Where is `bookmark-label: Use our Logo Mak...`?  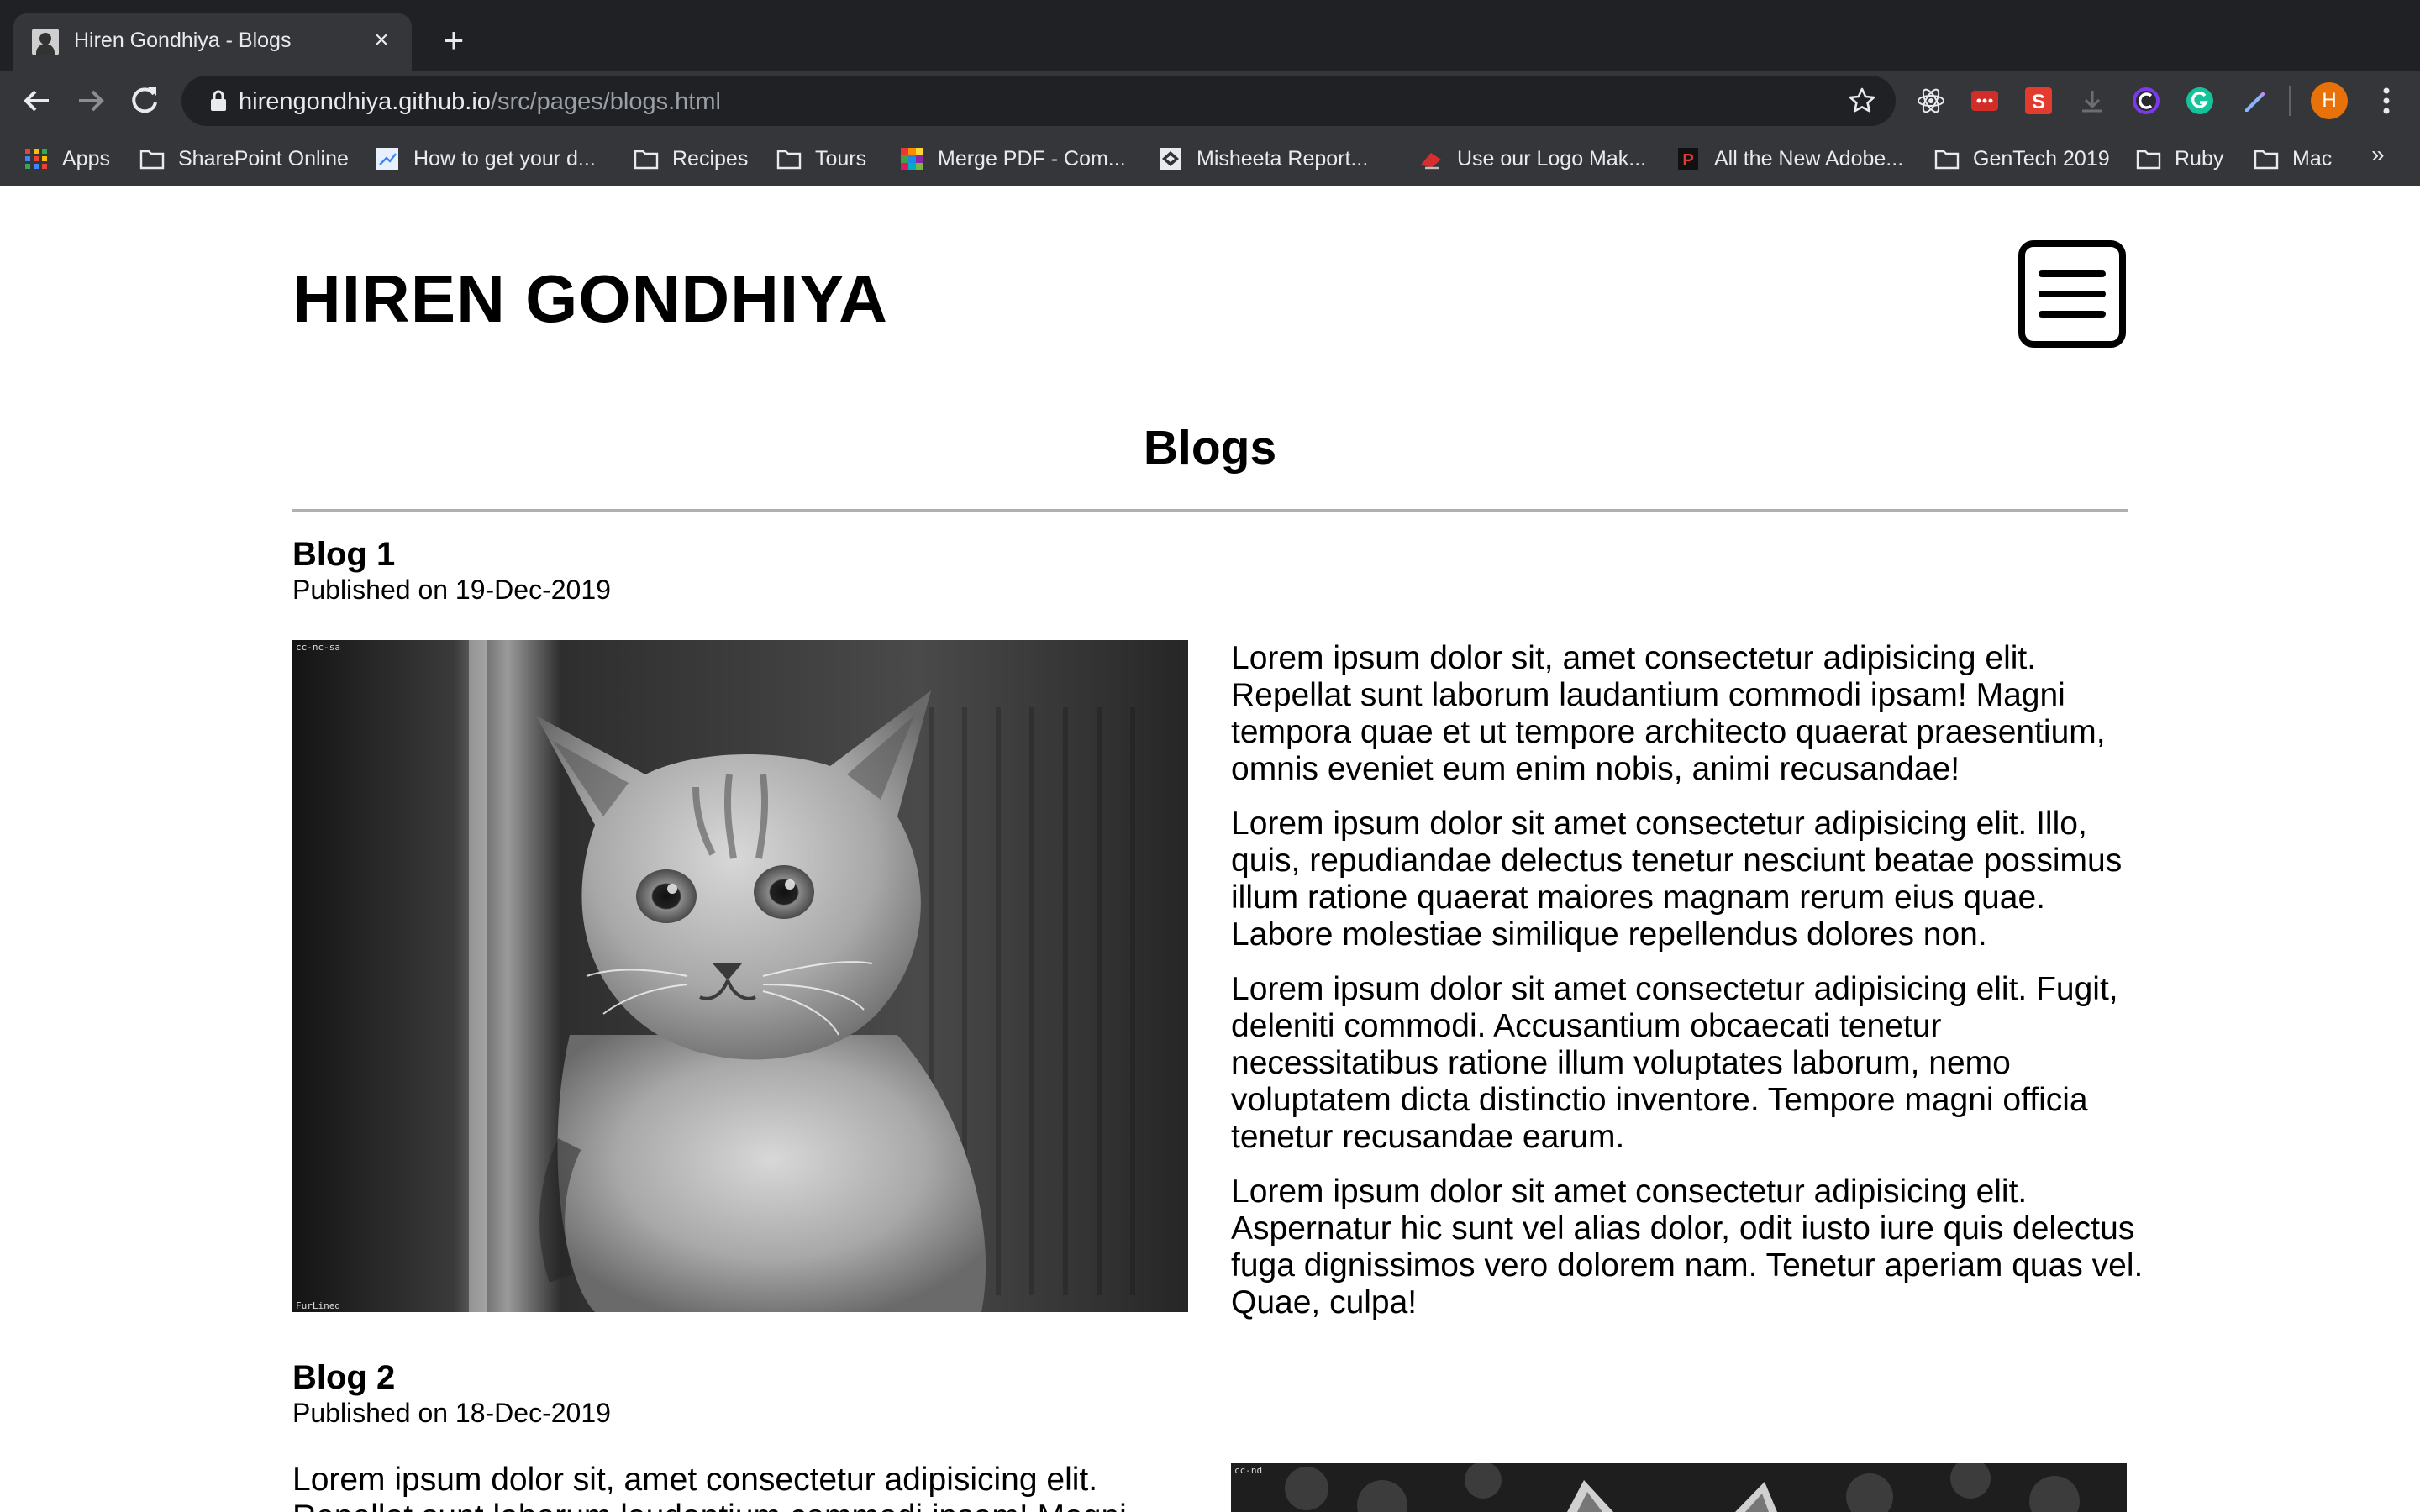
bookmark-label: Use our Logo Mak... is located at coordinates (1552, 158).